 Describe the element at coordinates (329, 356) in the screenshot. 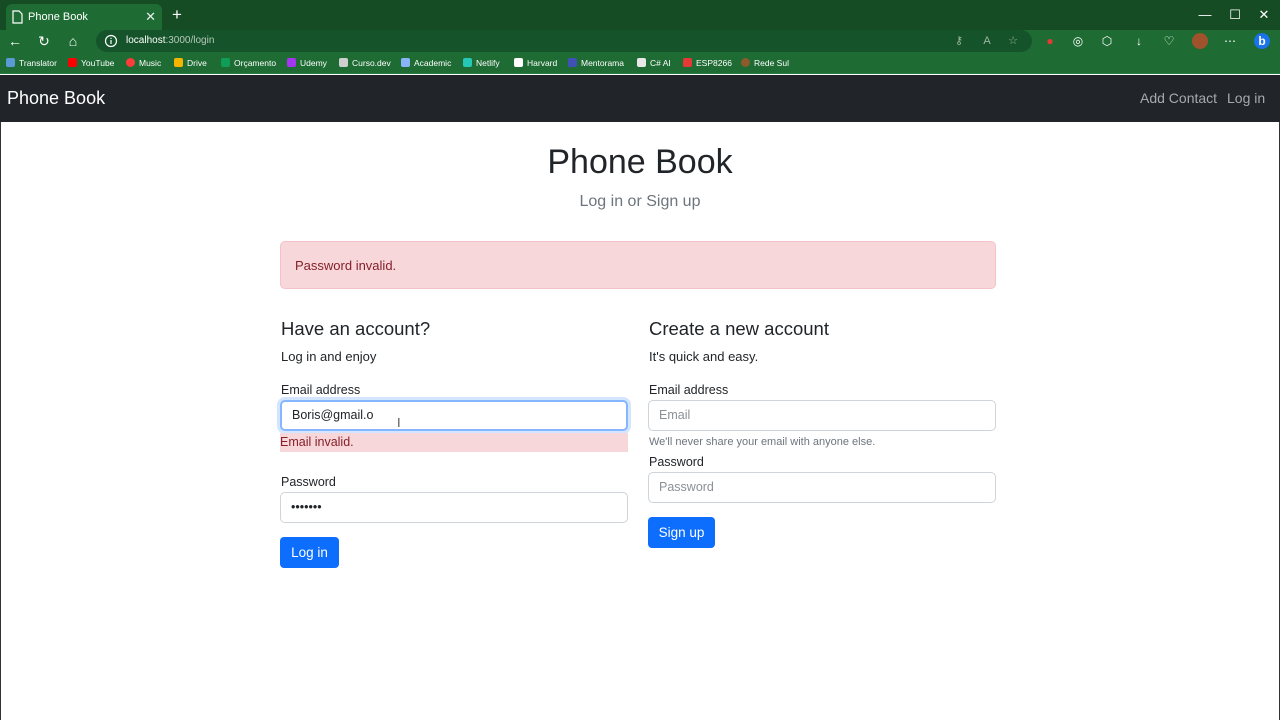

I see `login-subheading: Log in and enjoy` at that location.